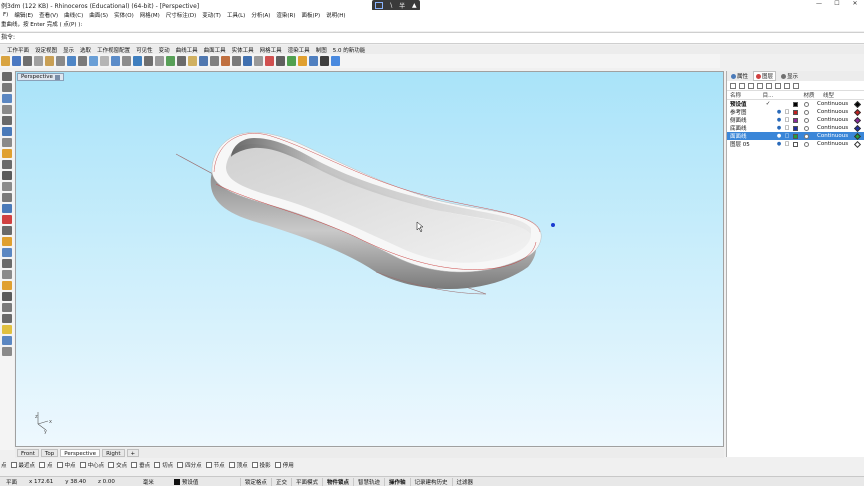 Image resolution: width=864 pixels, height=486 pixels. What do you see at coordinates (140, 465) in the screenshot?
I see `osnap-option: 垂点` at bounding box center [140, 465].